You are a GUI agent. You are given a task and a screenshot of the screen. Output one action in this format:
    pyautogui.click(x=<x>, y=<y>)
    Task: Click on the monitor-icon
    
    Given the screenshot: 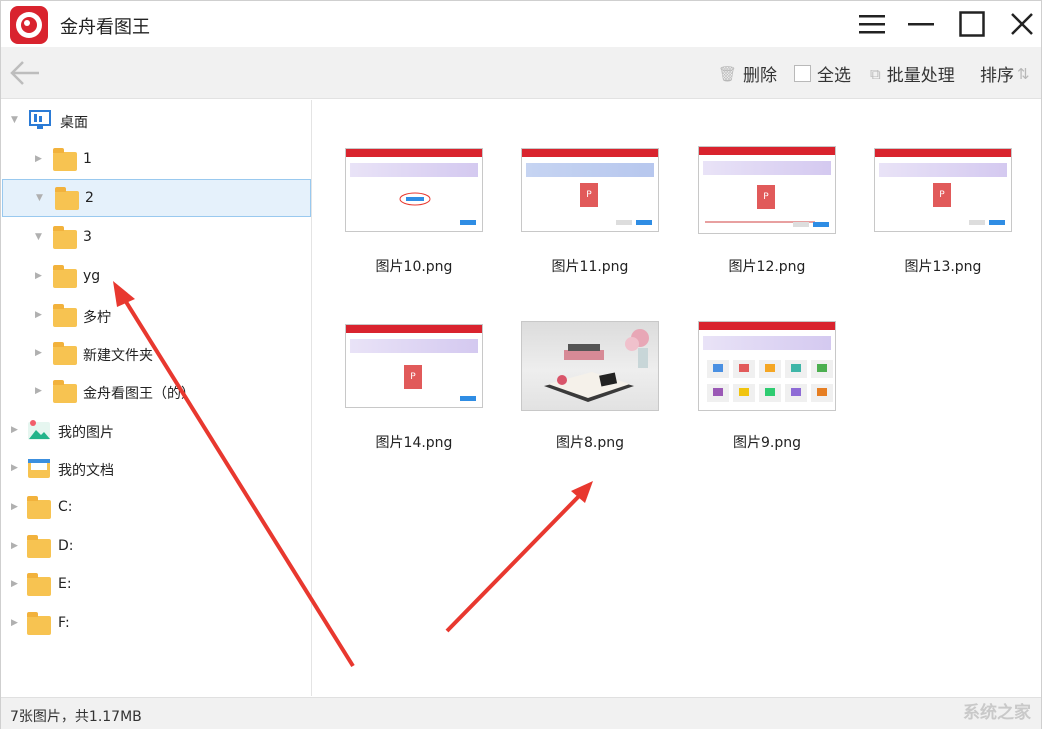 What is the action you would take?
    pyautogui.click(x=40, y=122)
    